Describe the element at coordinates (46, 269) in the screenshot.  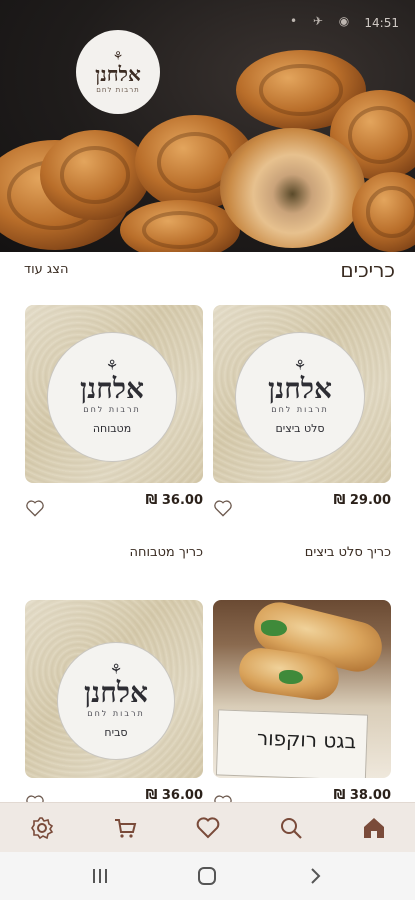
I see `show-more-link: הצג עוד` at that location.